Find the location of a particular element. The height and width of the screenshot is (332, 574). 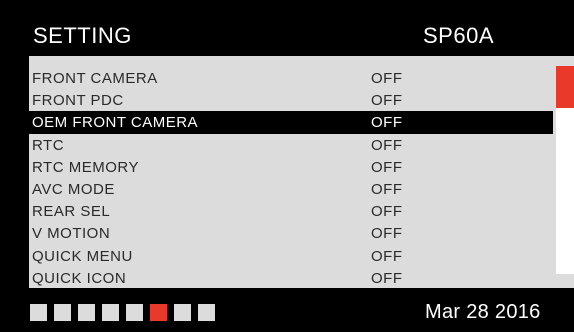

scrollbar is located at coordinates (565, 170).